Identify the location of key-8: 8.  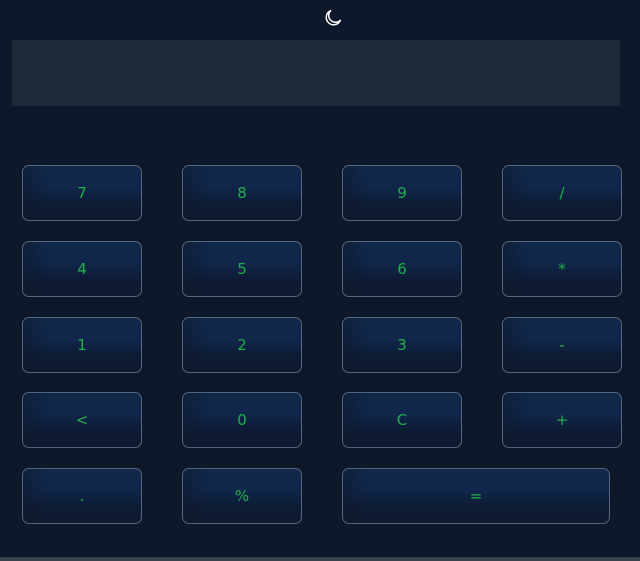
(242, 193).